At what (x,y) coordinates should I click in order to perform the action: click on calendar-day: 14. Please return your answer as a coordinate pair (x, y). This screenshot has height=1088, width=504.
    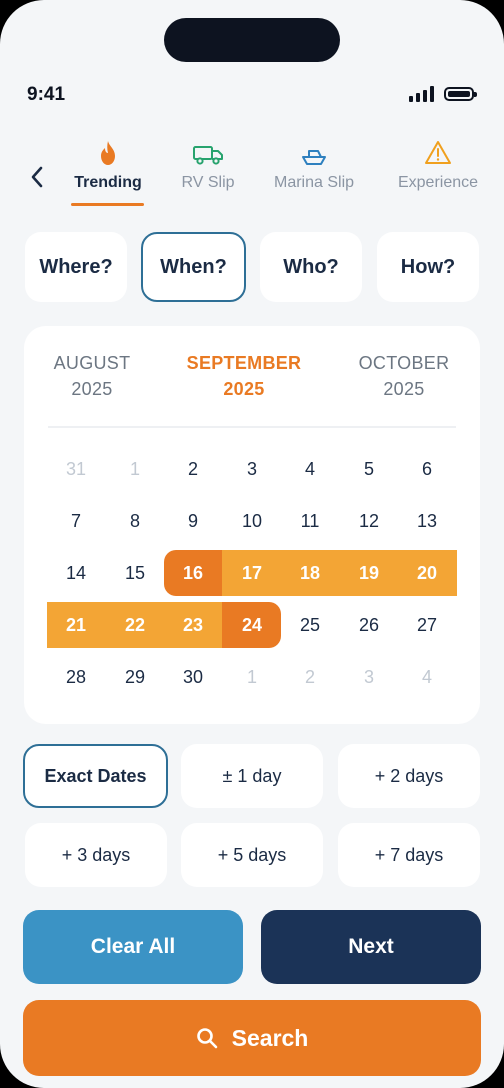
    Looking at the image, I should click on (76, 573).